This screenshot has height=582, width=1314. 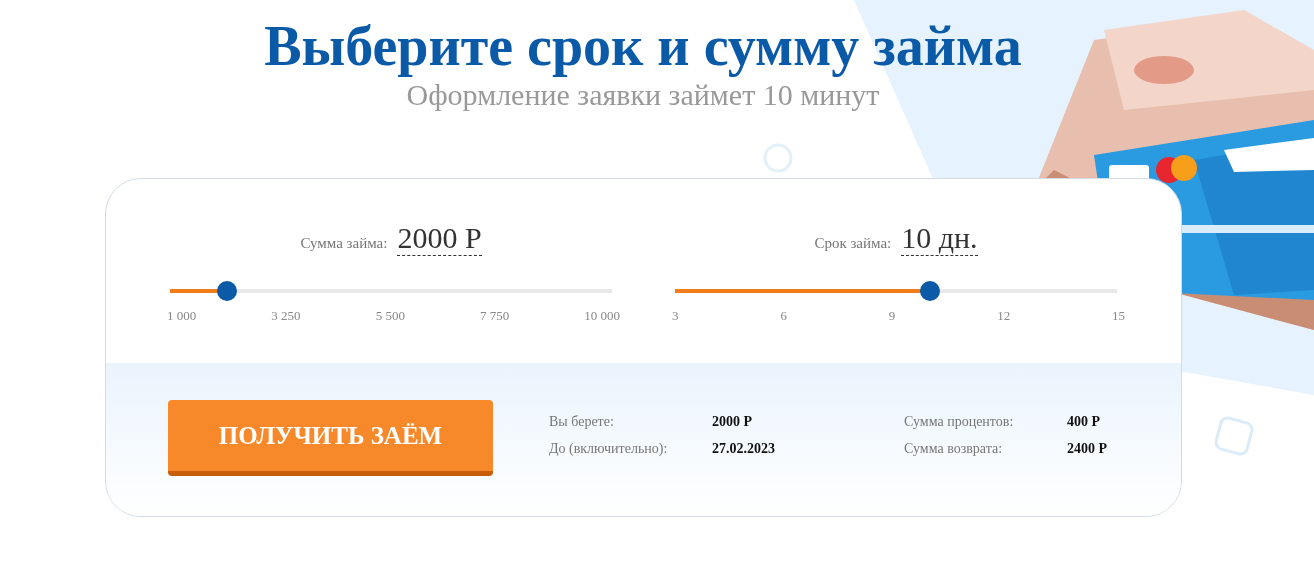 What do you see at coordinates (783, 316) in the screenshot?
I see `tick-label: 6` at bounding box center [783, 316].